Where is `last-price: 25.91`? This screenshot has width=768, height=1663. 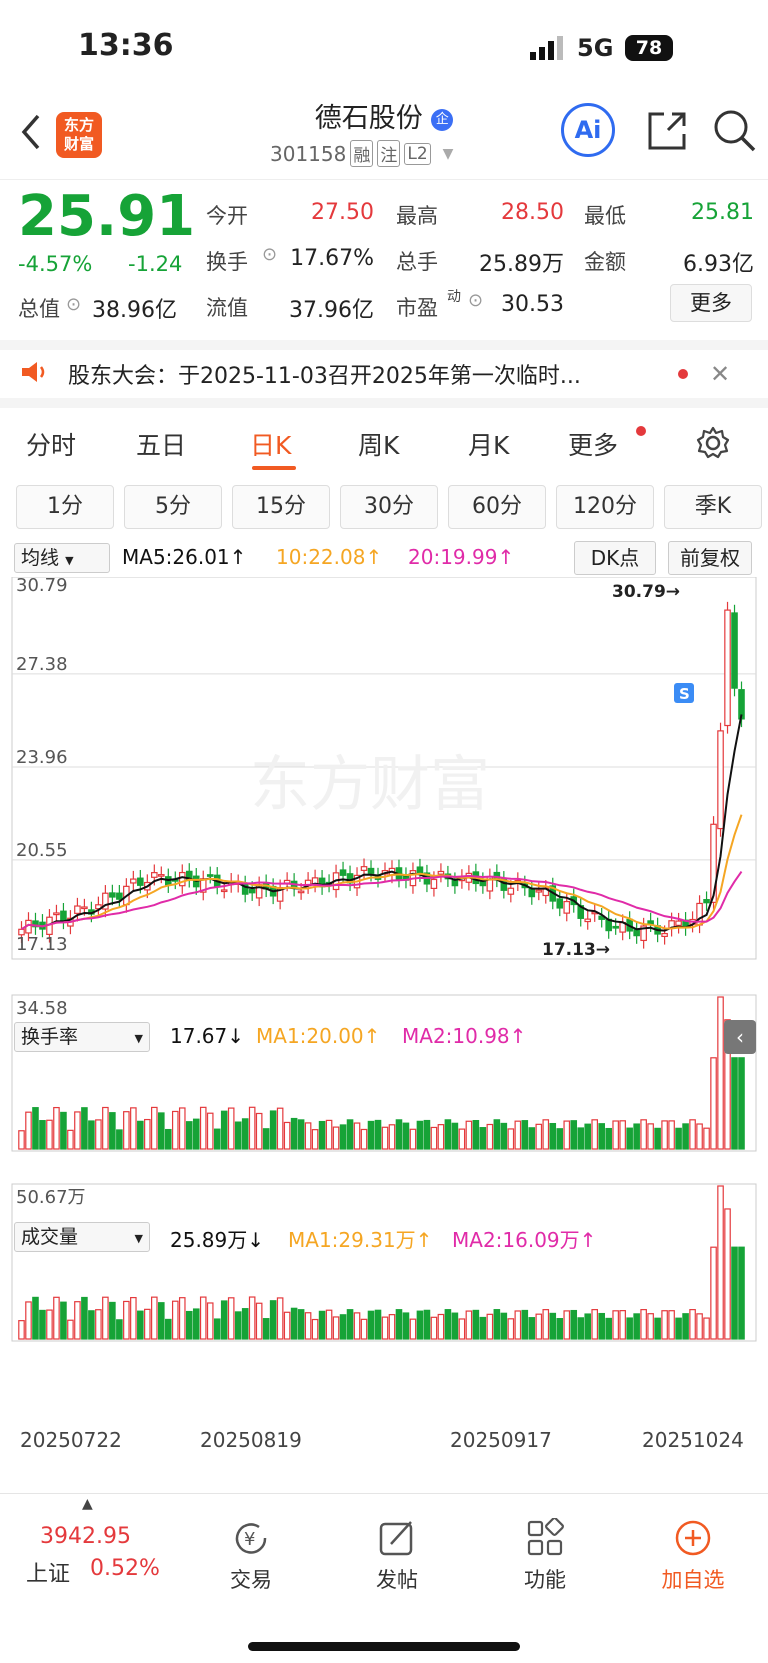 last-price: 25.91 is located at coordinates (107, 216).